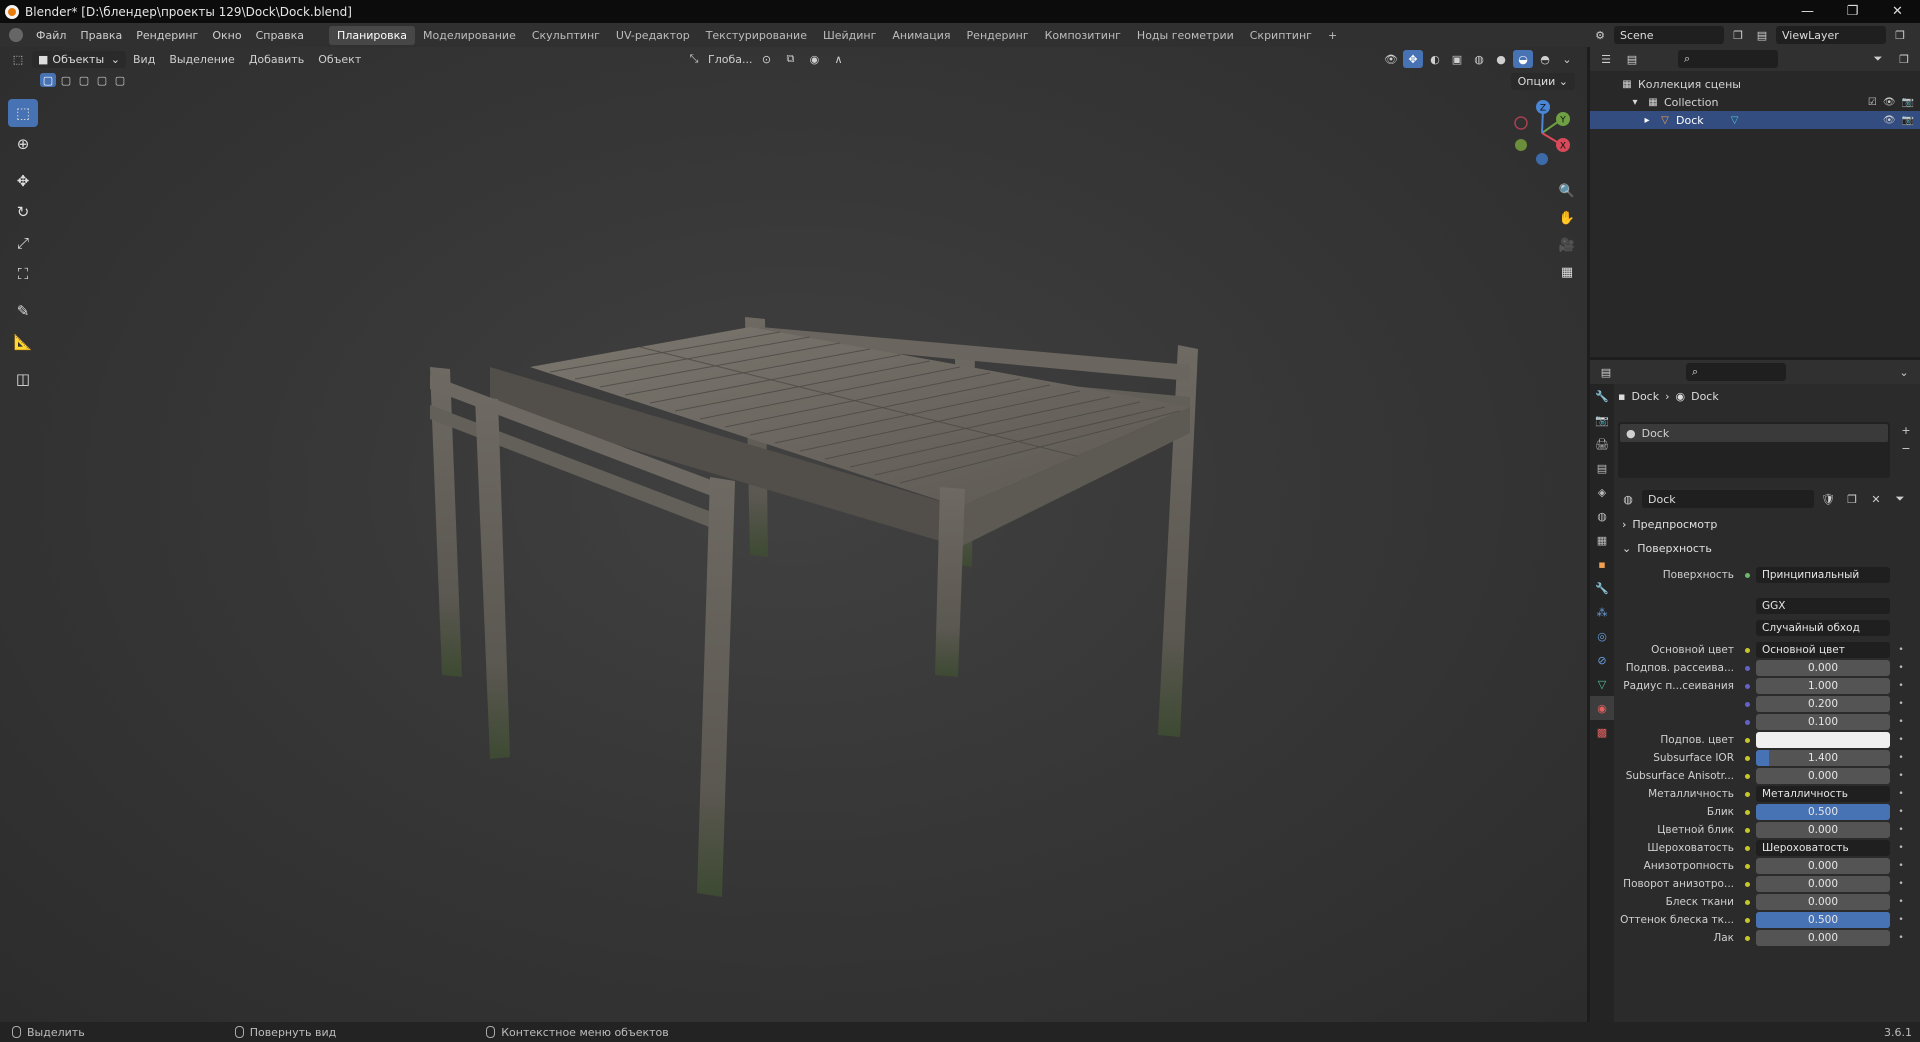 Image resolution: width=1920 pixels, height=1042 pixels. What do you see at coordinates (1823, 606) in the screenshot?
I see `distribution-dropdown: GGX` at bounding box center [1823, 606].